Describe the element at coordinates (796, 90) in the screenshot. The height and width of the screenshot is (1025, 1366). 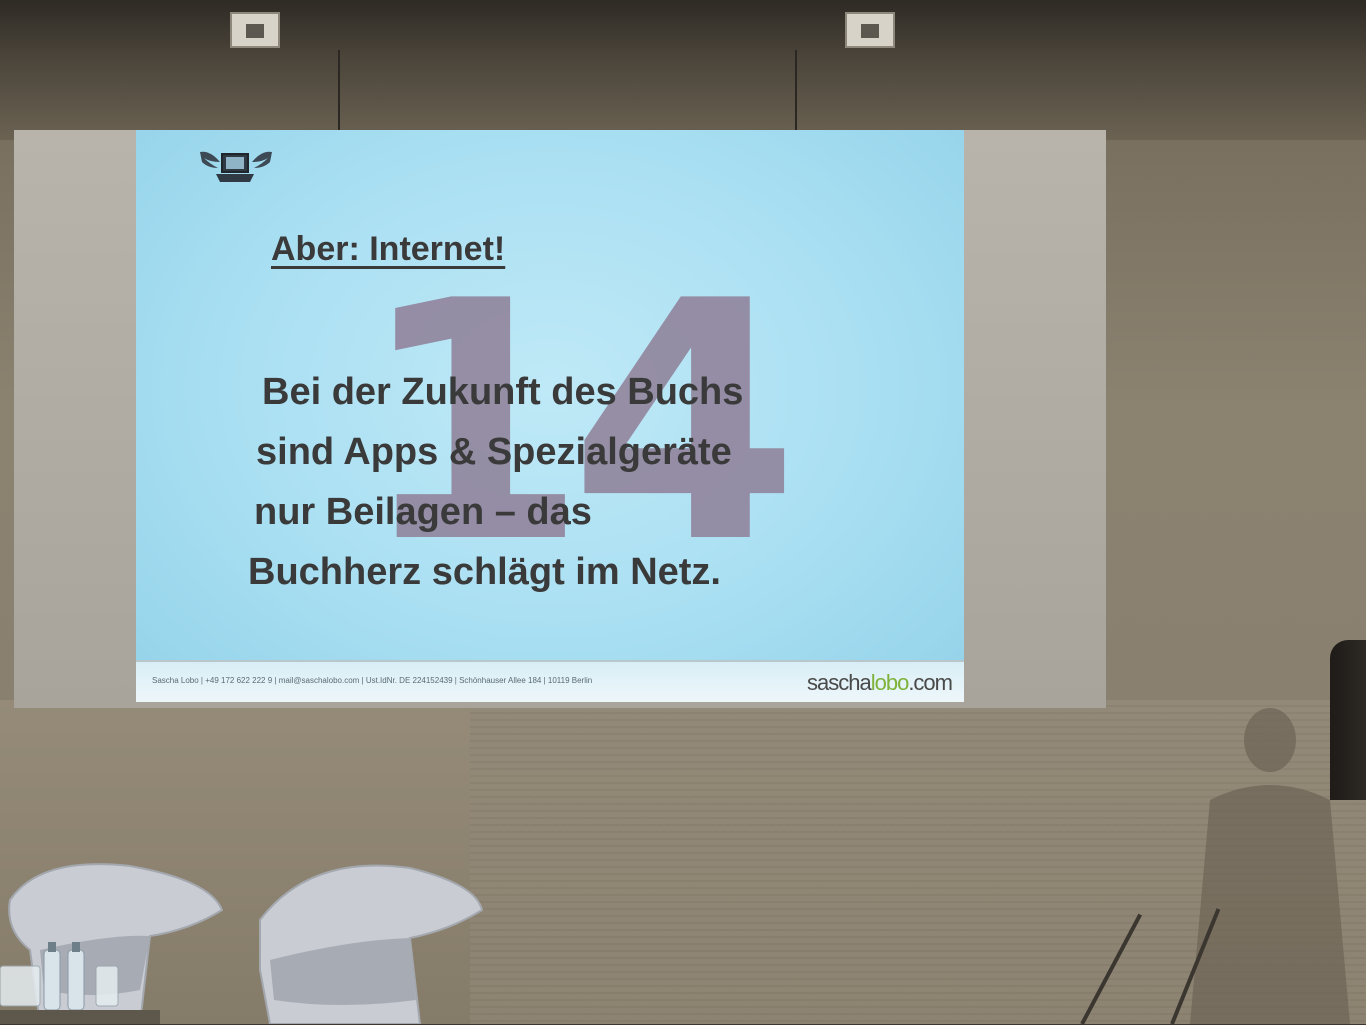
I see `screen-cable-right` at that location.